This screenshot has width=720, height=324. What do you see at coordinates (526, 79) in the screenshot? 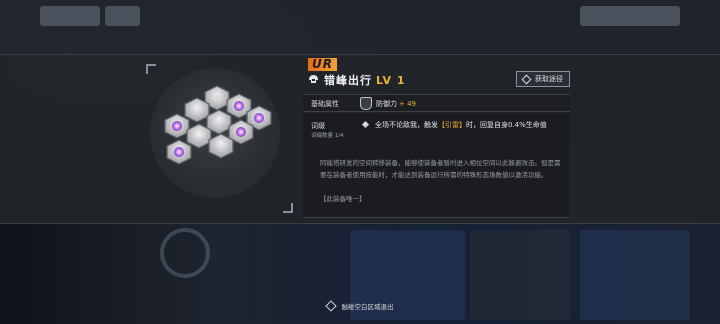
I see `diamond-icon` at bounding box center [526, 79].